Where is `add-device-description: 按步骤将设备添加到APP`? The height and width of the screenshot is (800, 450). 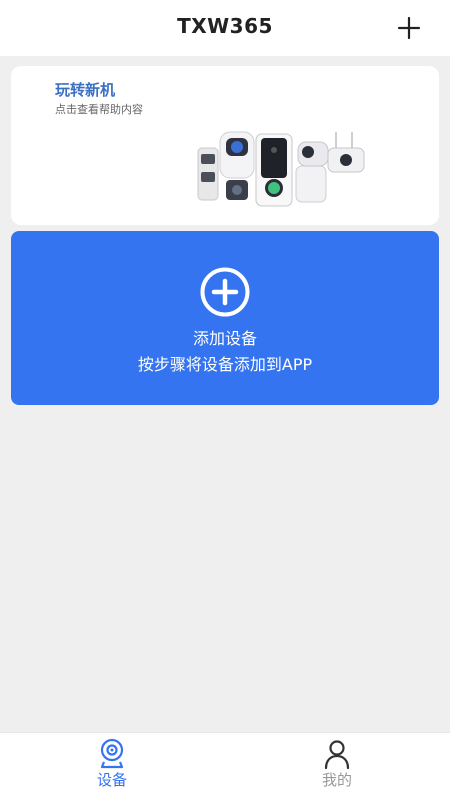 add-device-description: 按步骤将设备添加到APP is located at coordinates (225, 364).